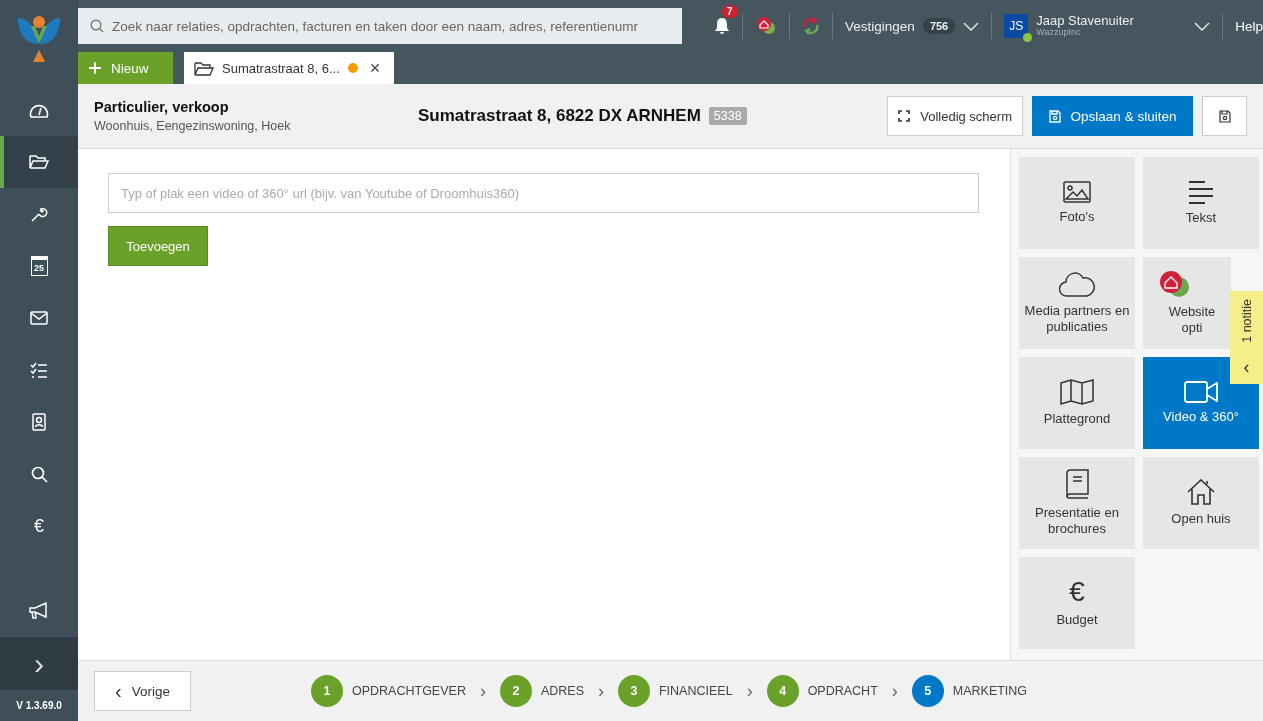 The image size is (1263, 721). I want to click on section-tile: Plattegrond, so click(1077, 403).